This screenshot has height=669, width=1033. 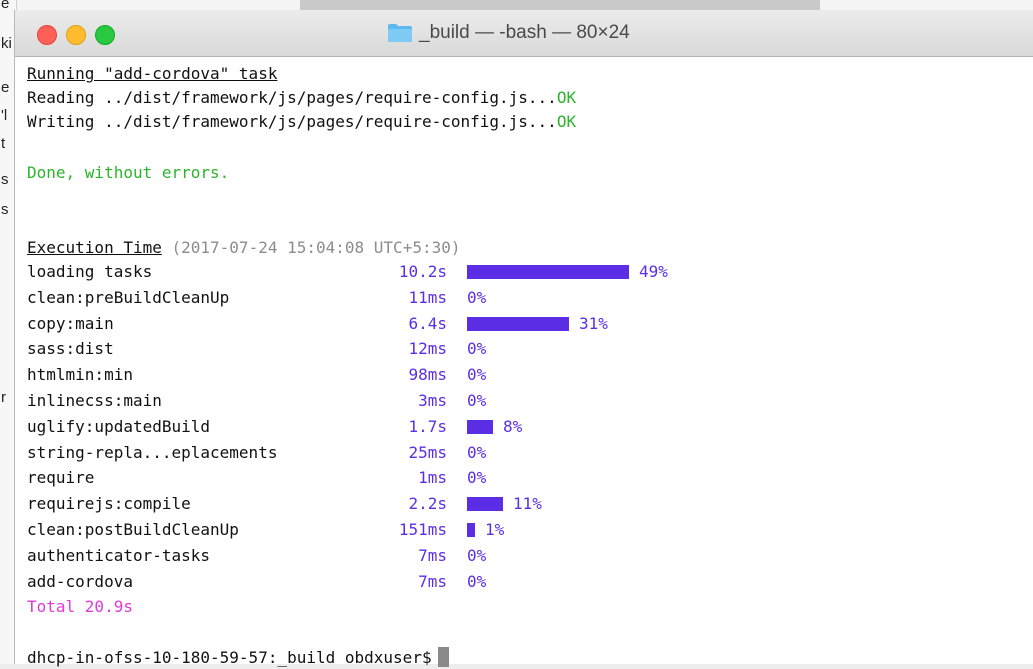 I want to click on task-name: add-cordova, so click(x=80, y=581).